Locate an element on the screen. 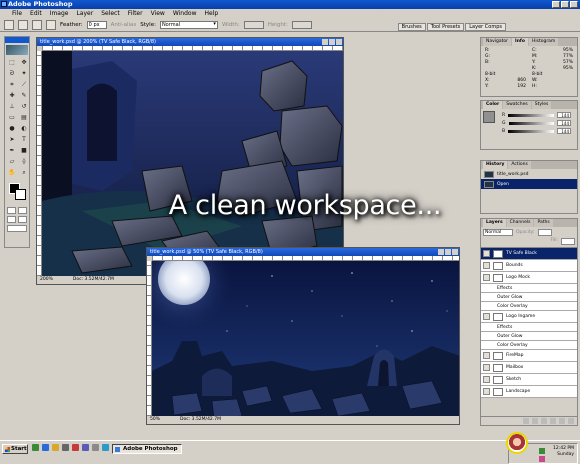 This screenshot has width=580, height=464. quicklaunch-media-icon is located at coordinates (75, 447).